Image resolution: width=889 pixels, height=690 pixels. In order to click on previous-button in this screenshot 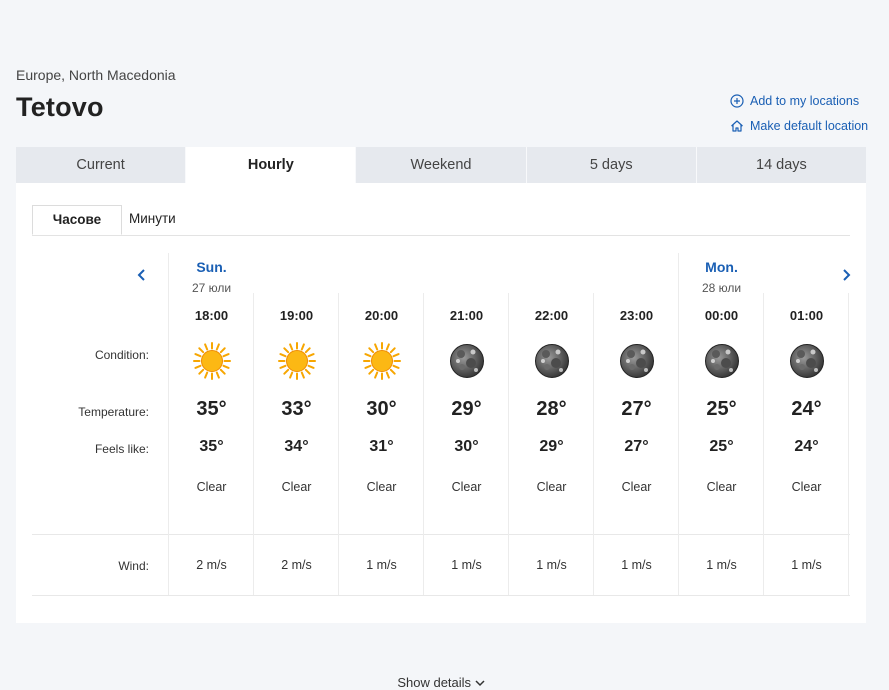, I will do `click(142, 275)`.